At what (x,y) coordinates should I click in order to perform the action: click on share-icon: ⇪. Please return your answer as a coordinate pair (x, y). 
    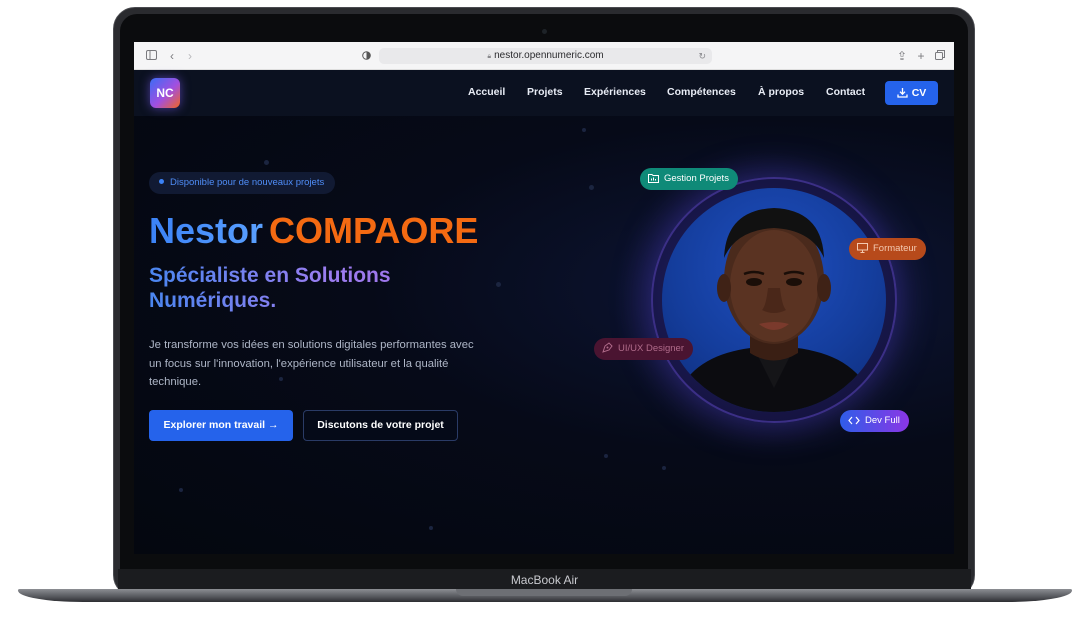
    Looking at the image, I should click on (902, 56).